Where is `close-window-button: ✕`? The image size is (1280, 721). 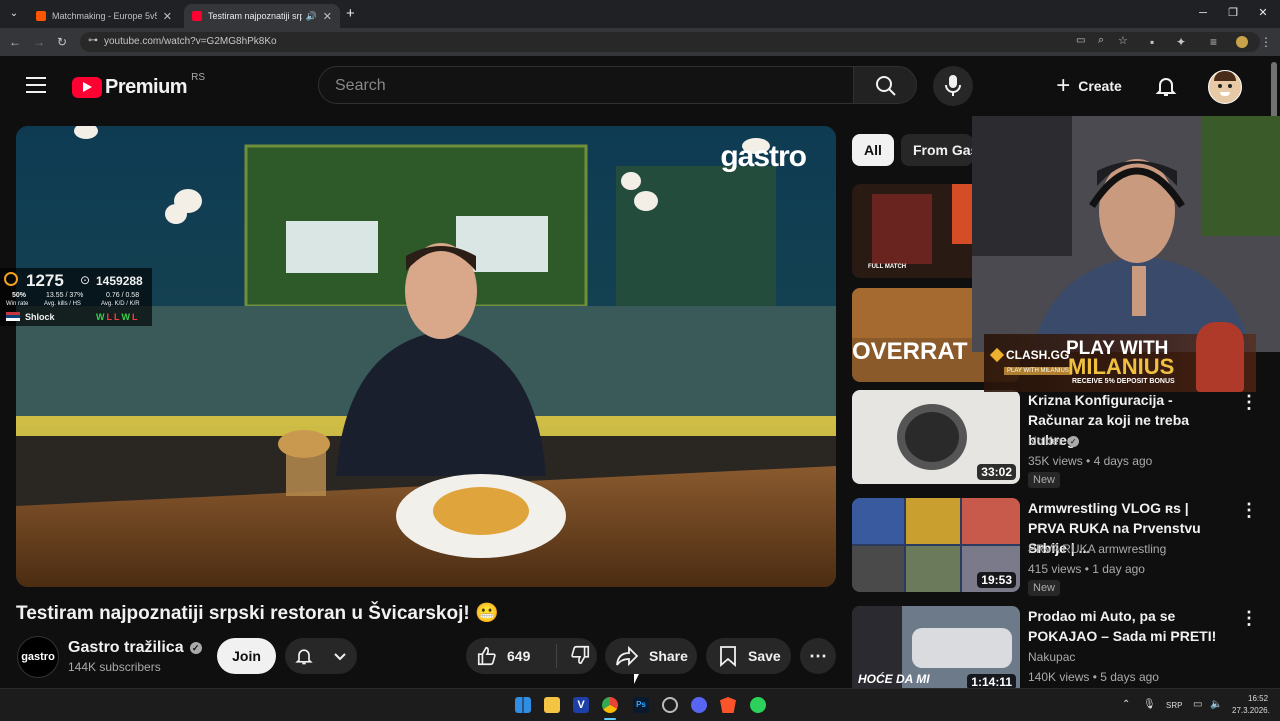 close-window-button: ✕ is located at coordinates (1263, 13).